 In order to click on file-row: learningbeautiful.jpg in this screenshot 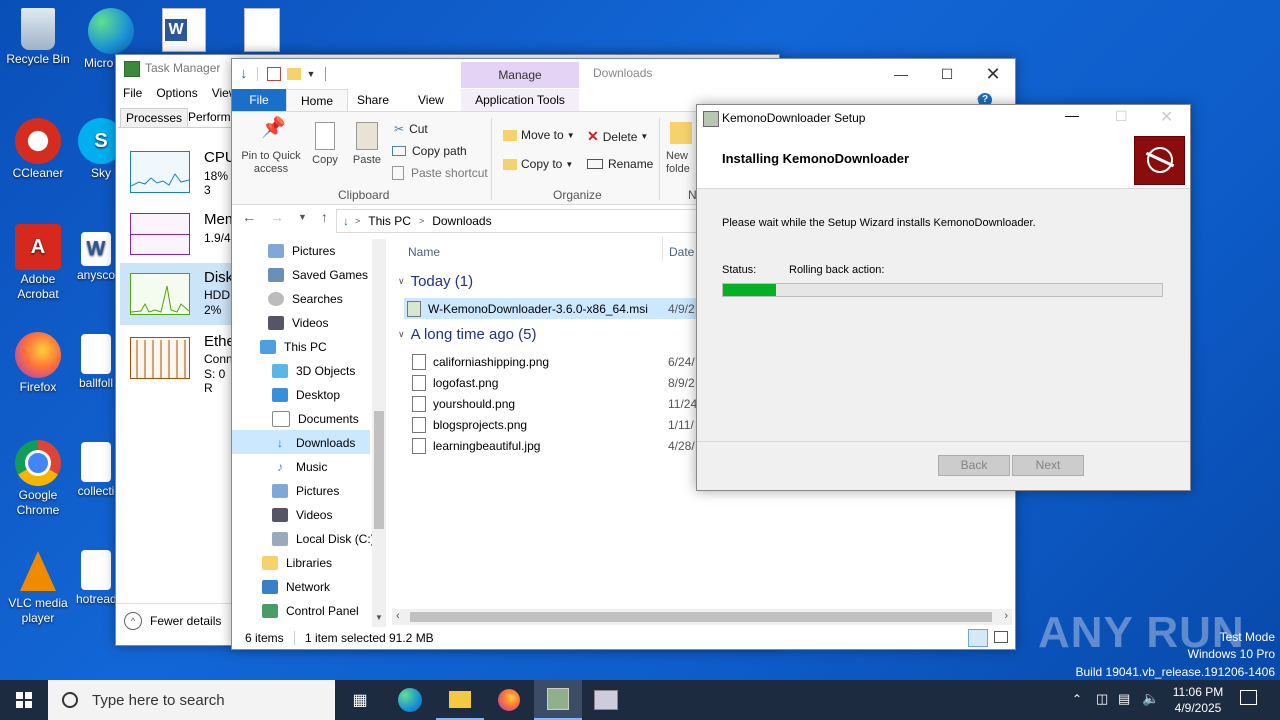, I will do `click(476, 446)`.